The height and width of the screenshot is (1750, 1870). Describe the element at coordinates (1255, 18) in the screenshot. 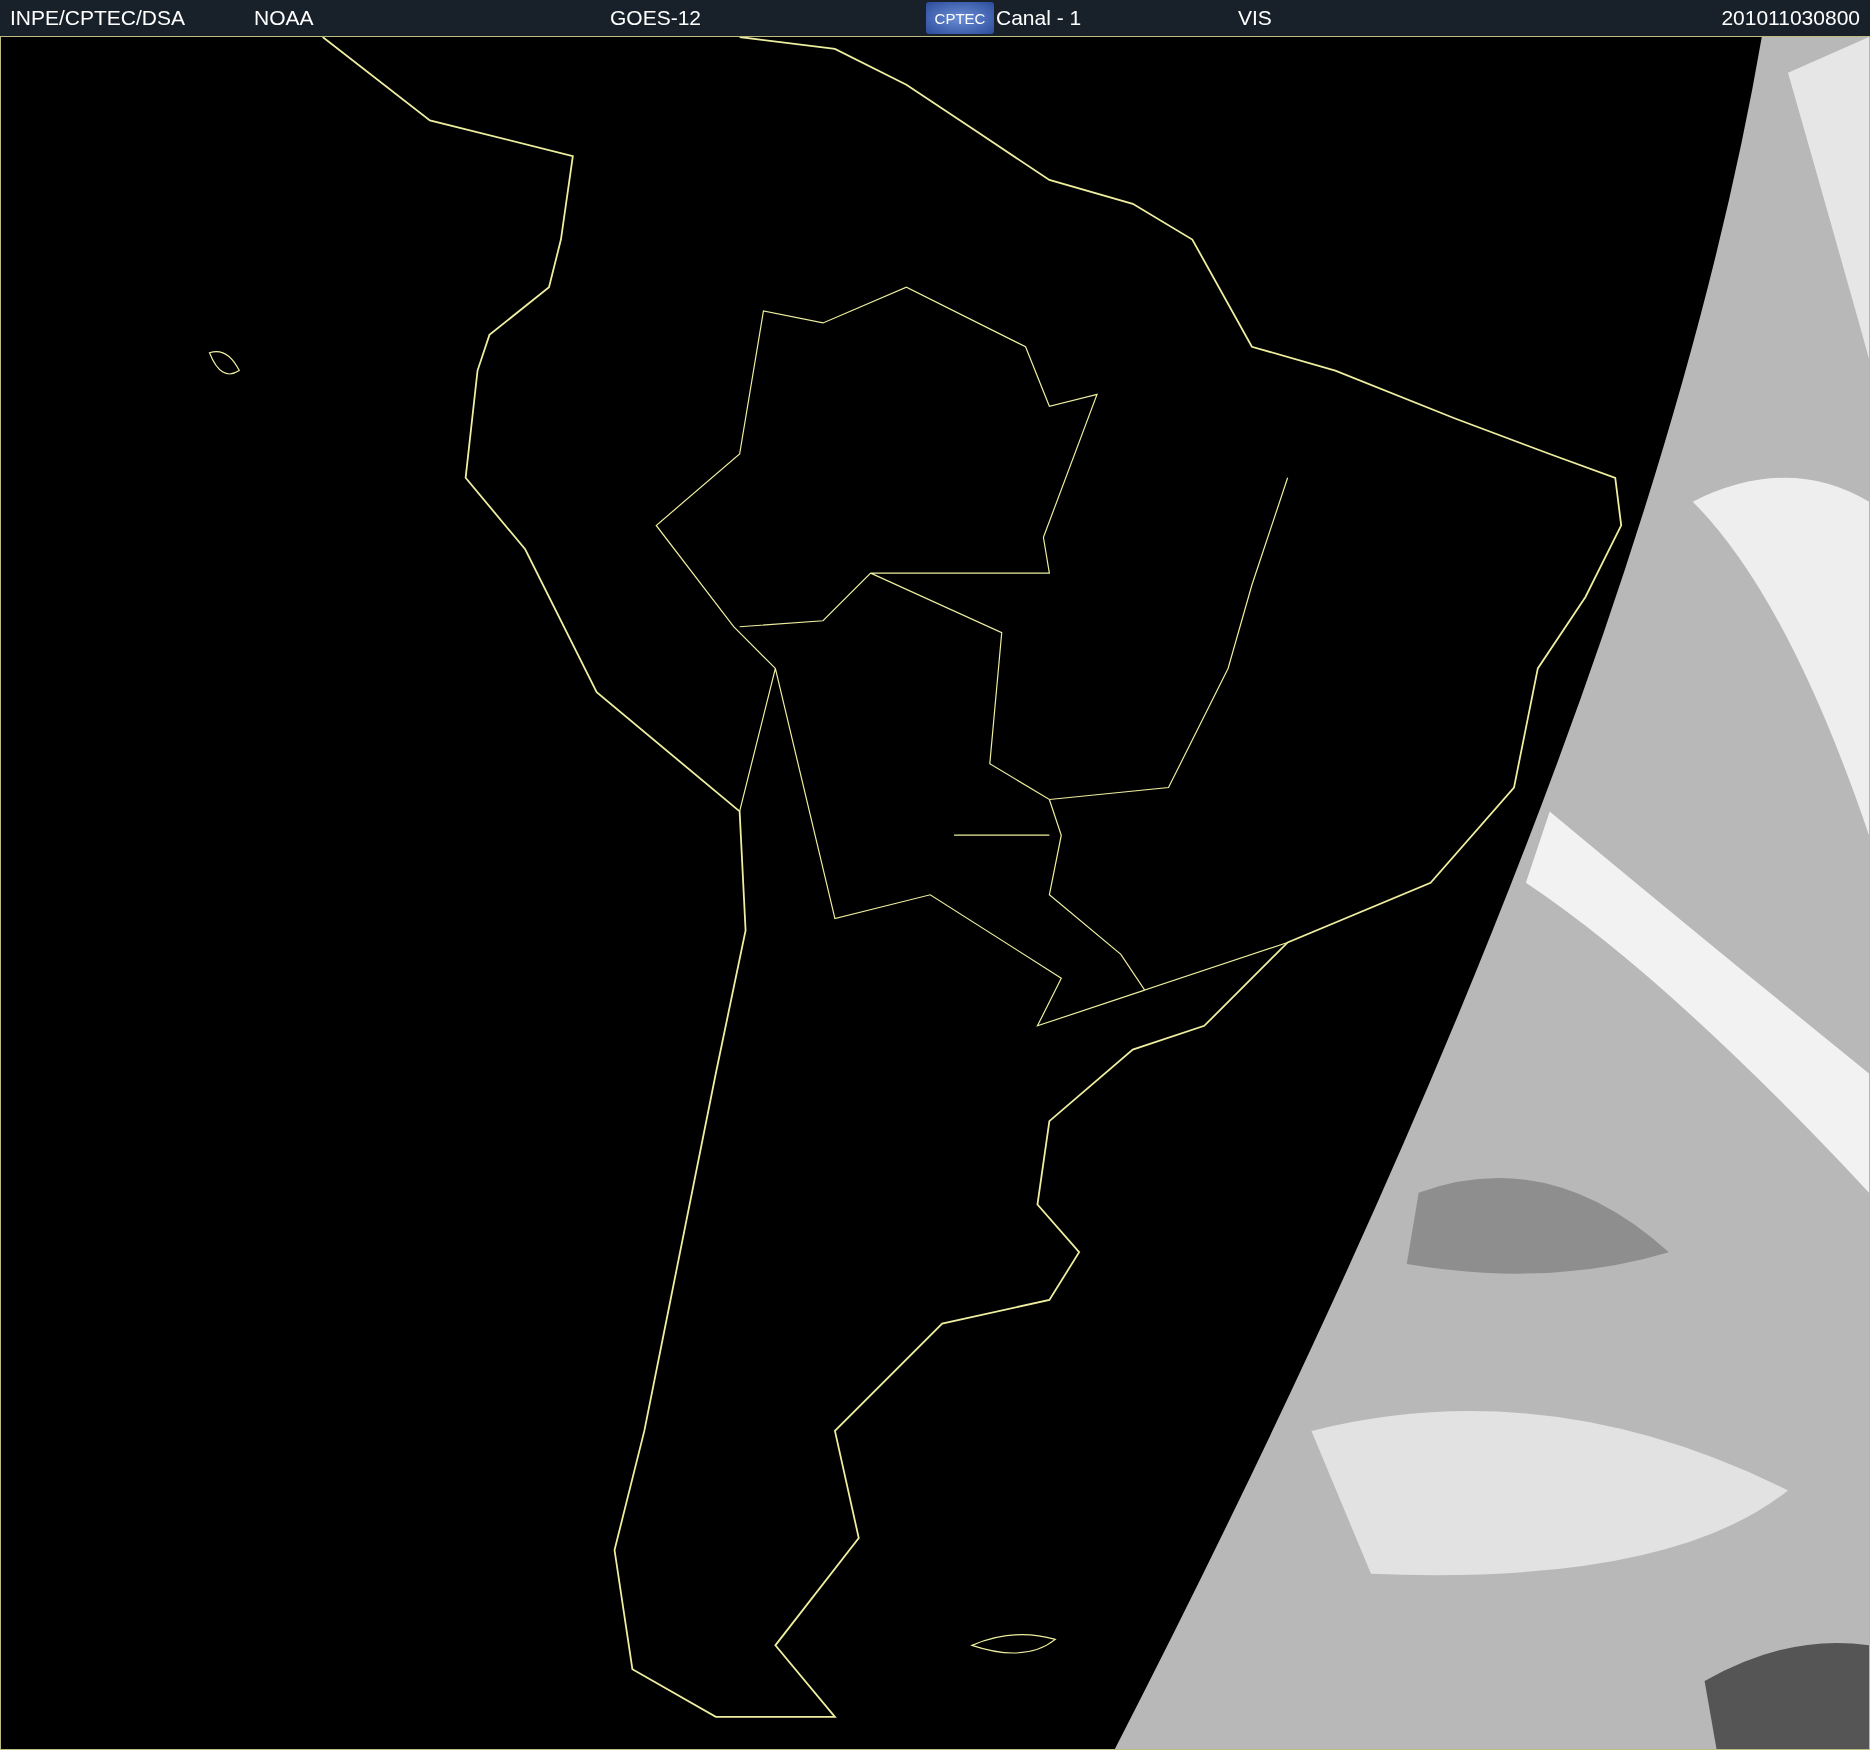

I see `band-label: VIS` at that location.